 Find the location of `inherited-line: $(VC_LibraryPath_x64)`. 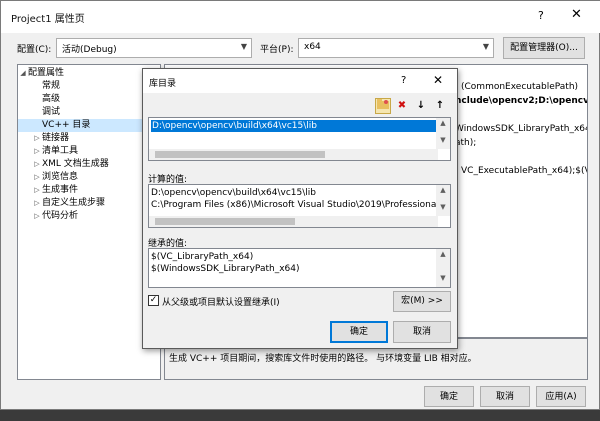

inherited-line: $(VC_LibraryPath_x64) is located at coordinates (202, 257).